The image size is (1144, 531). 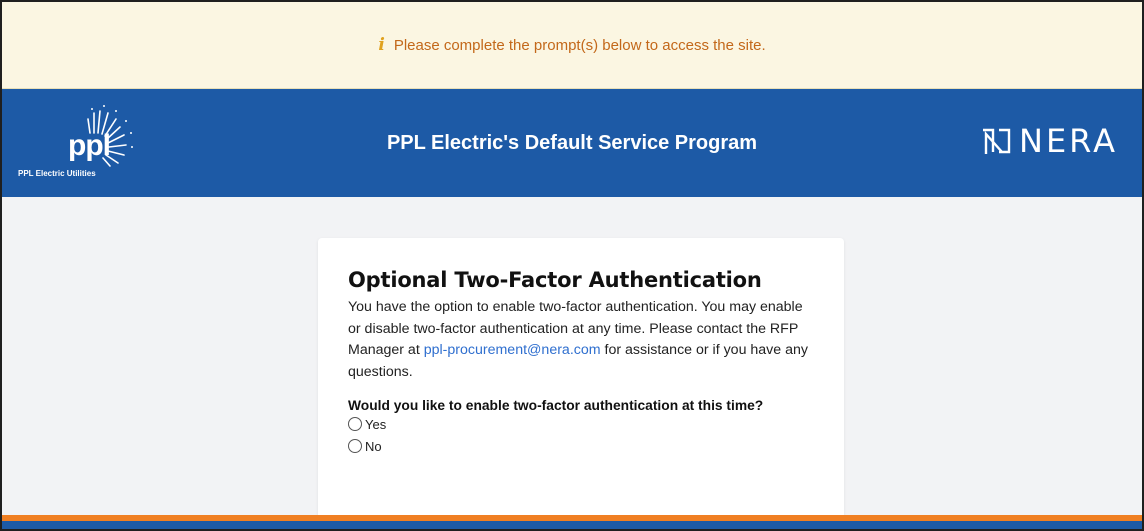 I want to click on nera-logo-word: NERA, so click(x=1068, y=141).